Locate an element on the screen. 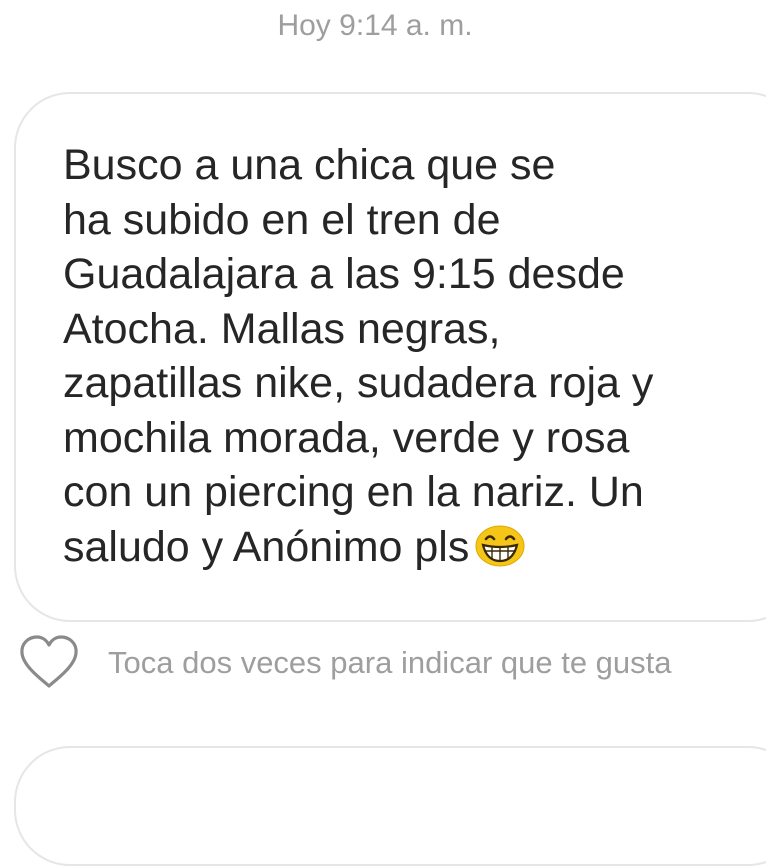 This screenshot has height=866, width=766. heart-outline-icon is located at coordinates (49, 662).